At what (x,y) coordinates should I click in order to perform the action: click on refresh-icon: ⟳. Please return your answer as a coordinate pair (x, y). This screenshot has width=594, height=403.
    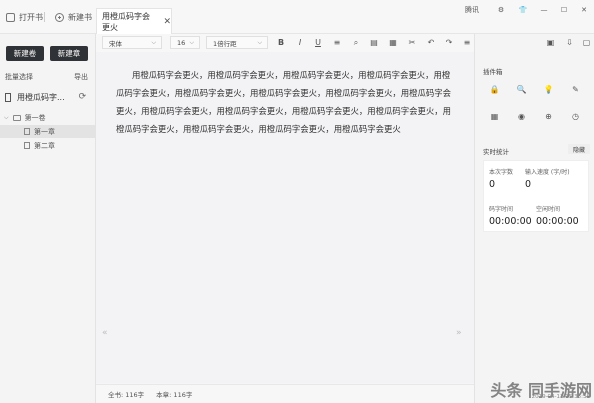
    Looking at the image, I should click on (83, 97).